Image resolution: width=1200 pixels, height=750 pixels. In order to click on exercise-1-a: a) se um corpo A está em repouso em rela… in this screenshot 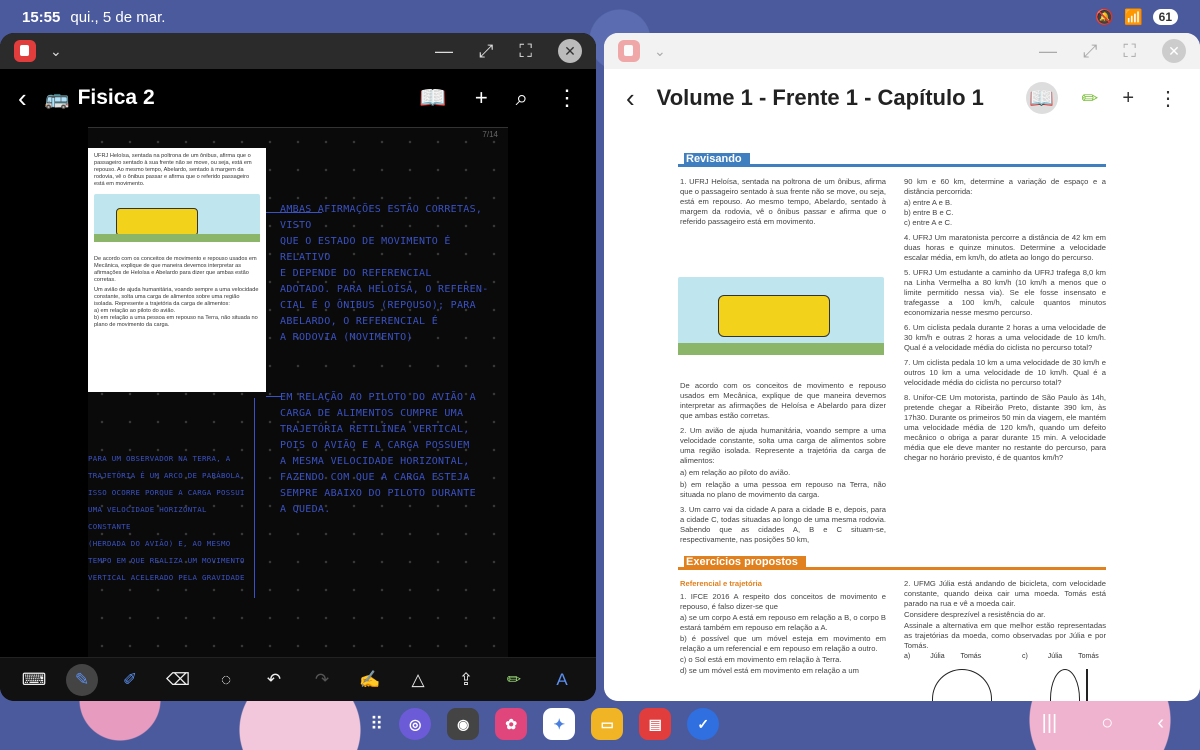, I will do `click(783, 622)`.